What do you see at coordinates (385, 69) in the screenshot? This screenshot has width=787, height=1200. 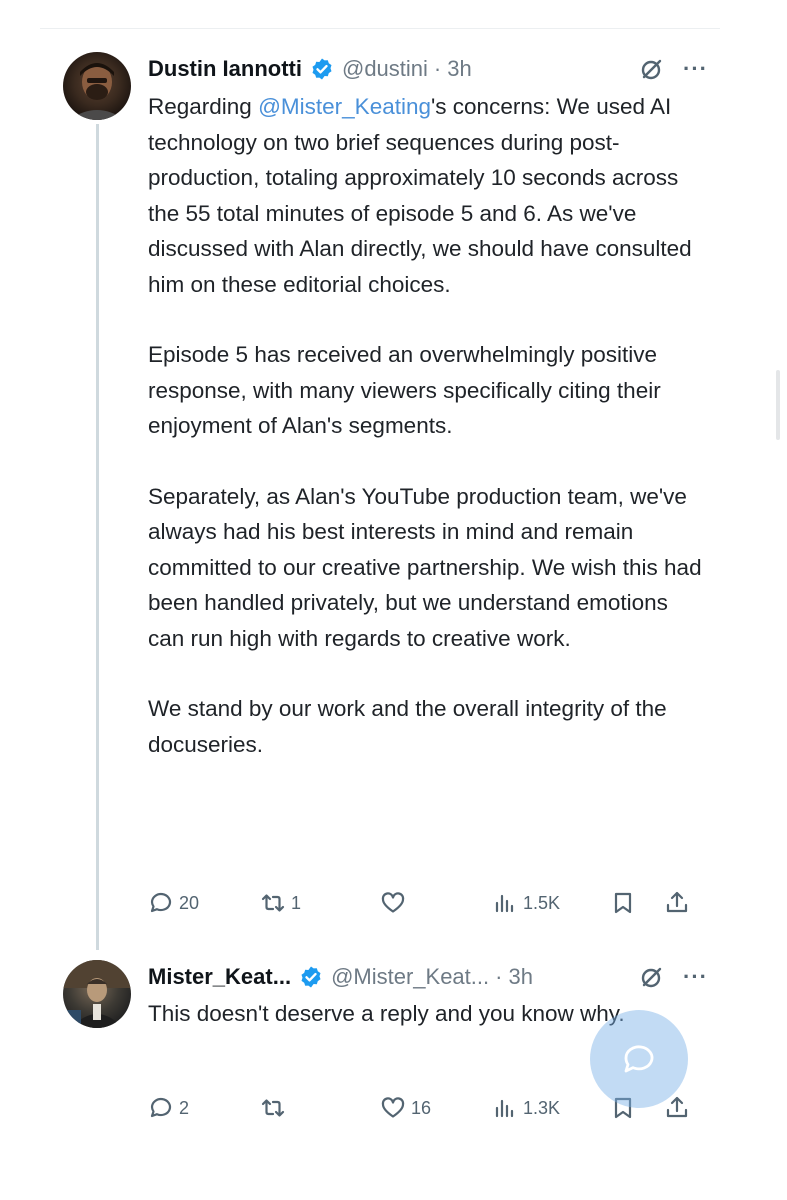 I see `author-handle: @dustini` at bounding box center [385, 69].